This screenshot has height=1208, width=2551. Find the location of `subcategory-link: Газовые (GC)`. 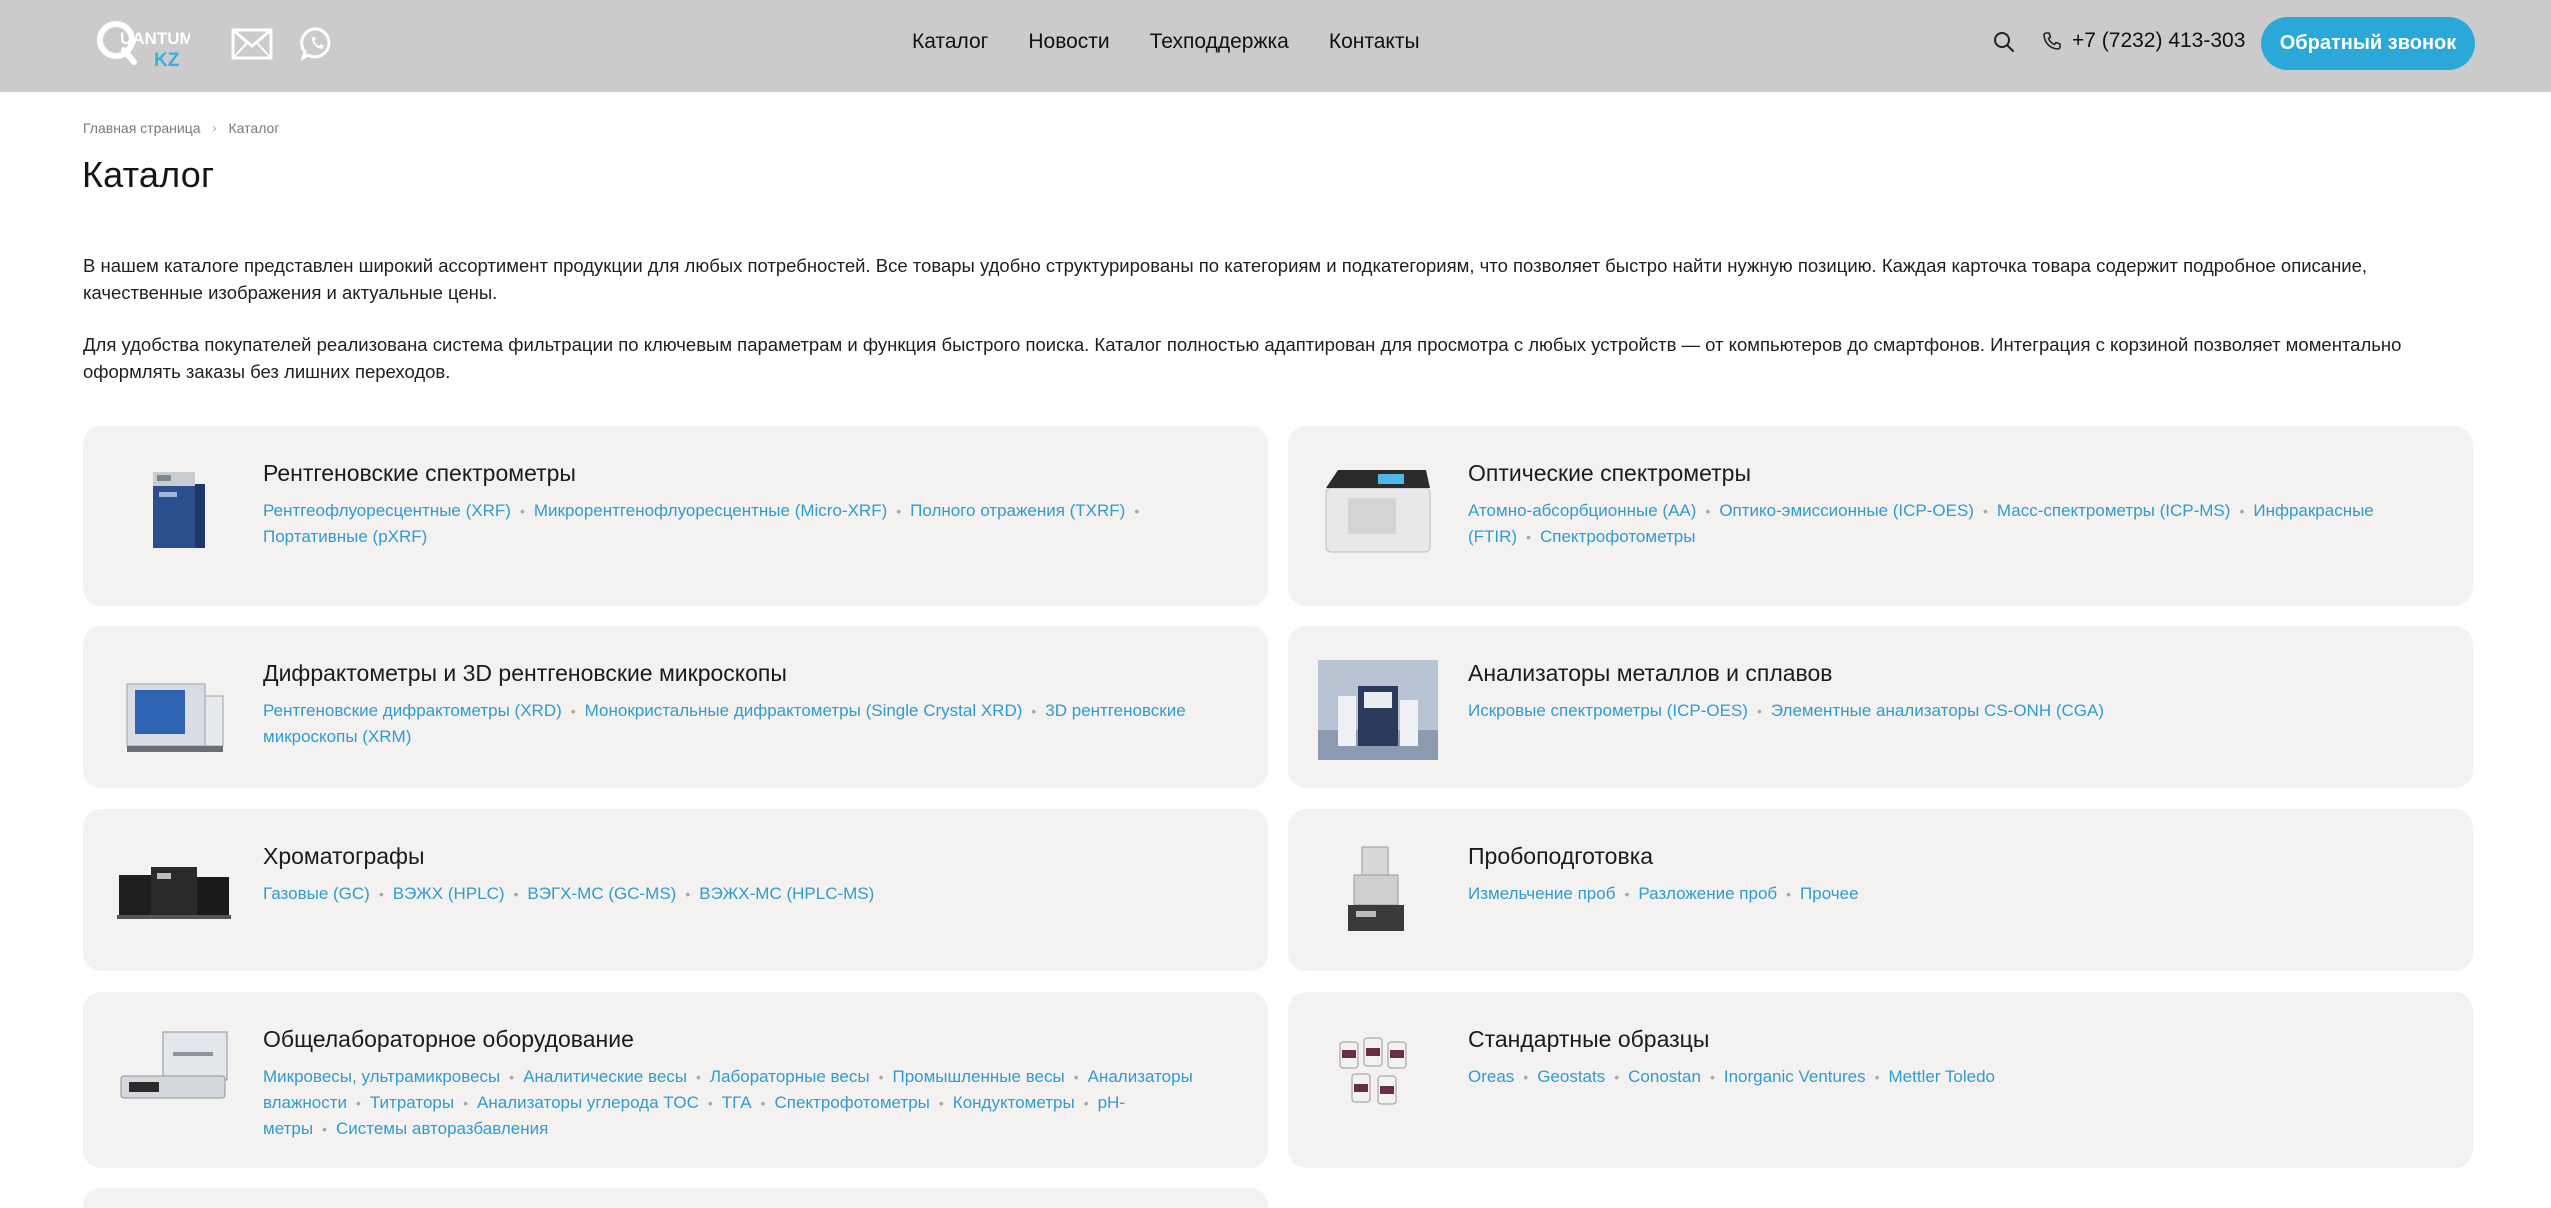

subcategory-link: Газовые (GC) is located at coordinates (316, 893).